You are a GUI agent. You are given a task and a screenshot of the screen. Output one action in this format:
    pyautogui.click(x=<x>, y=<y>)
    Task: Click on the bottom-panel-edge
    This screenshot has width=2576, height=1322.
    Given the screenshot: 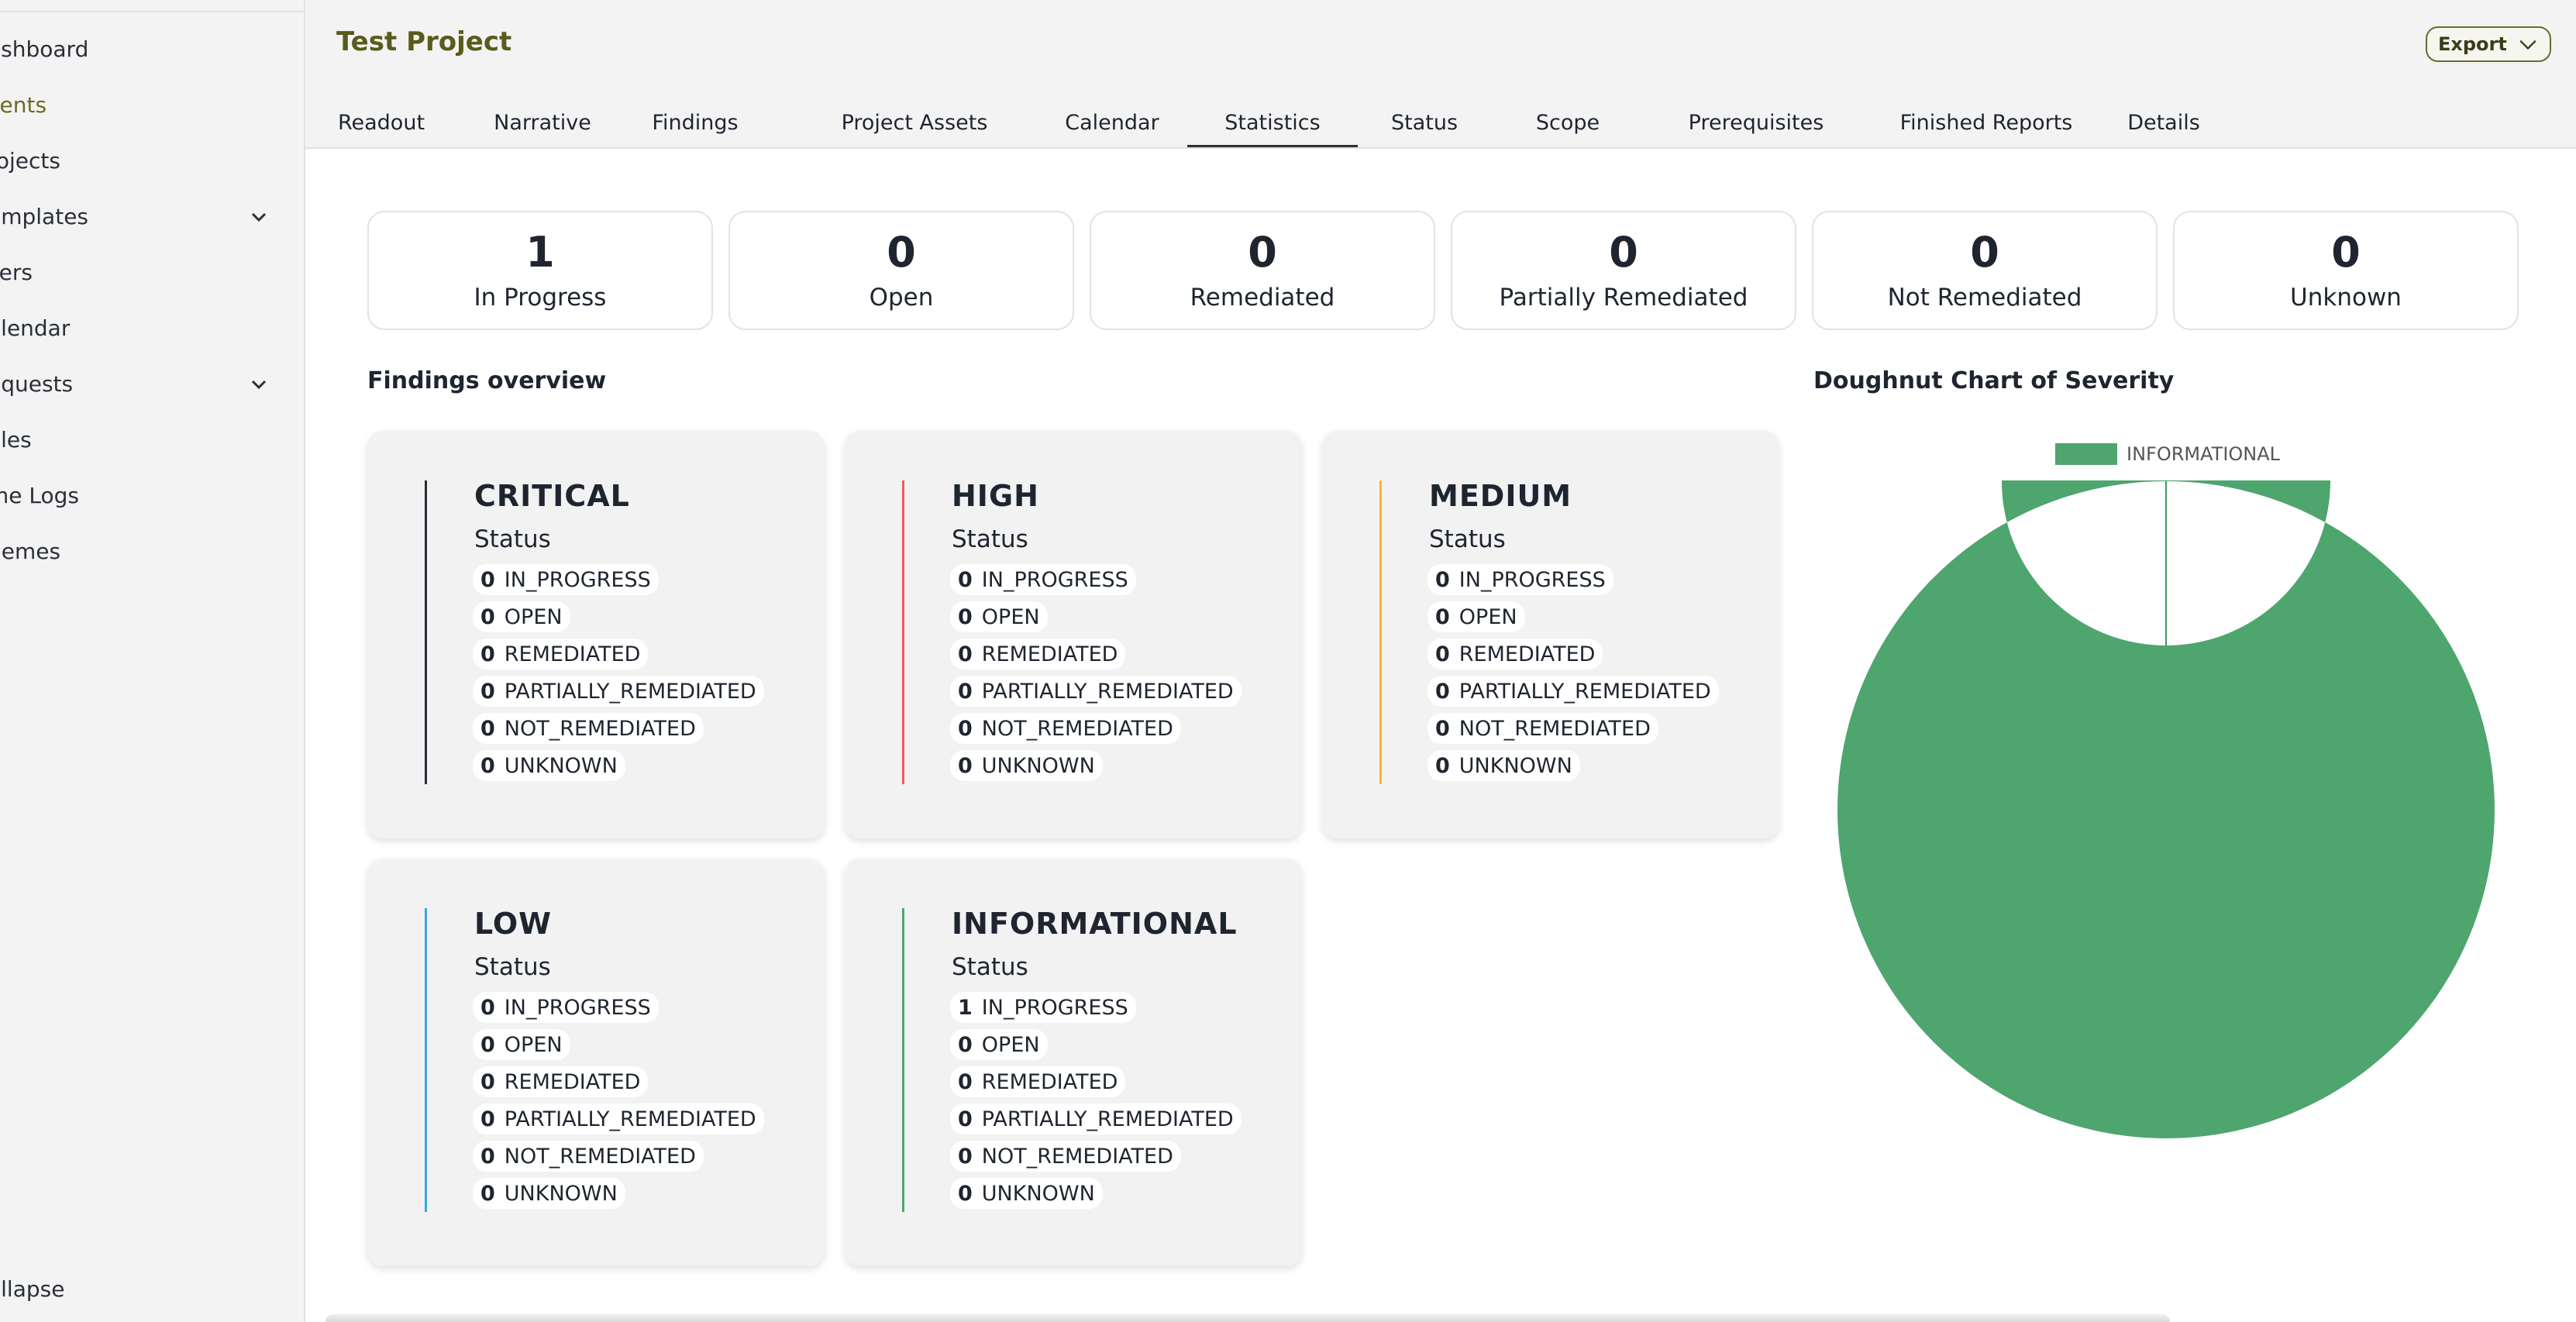 What is the action you would take?
    pyautogui.click(x=1247, y=1318)
    